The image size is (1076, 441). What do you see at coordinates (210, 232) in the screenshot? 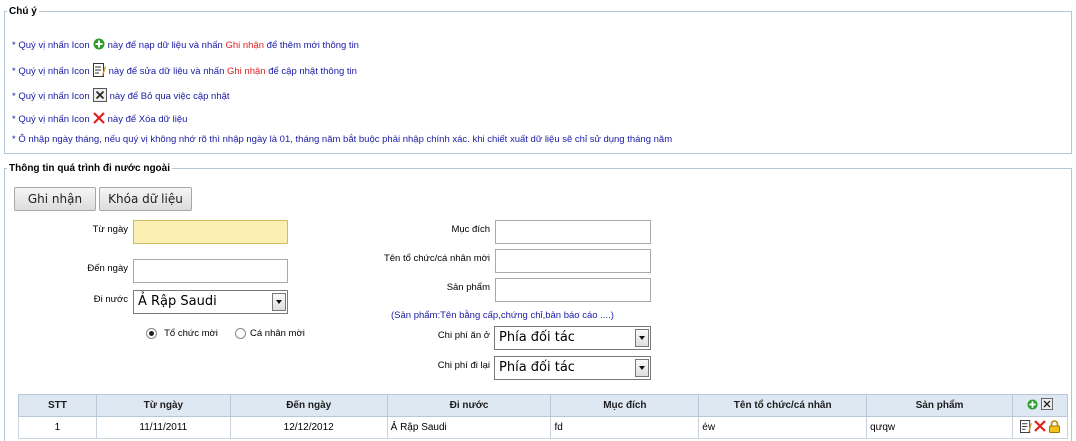
I see `from-date-input` at bounding box center [210, 232].